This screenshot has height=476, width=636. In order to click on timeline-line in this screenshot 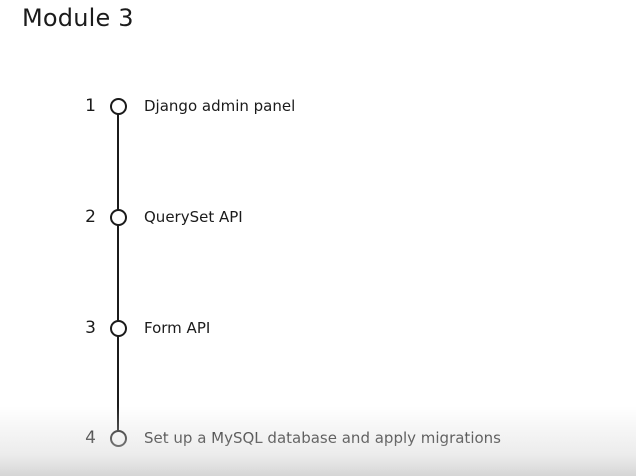, I will do `click(118, 273)`.